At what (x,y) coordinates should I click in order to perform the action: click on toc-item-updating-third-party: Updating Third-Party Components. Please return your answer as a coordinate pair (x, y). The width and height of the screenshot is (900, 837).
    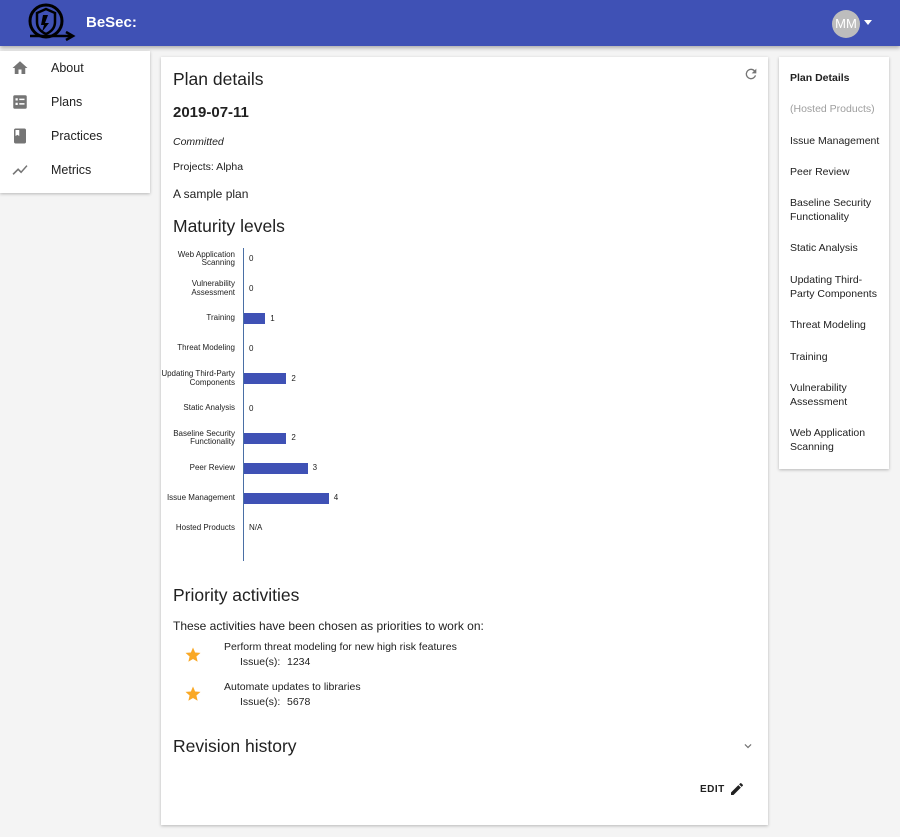
    Looking at the image, I should click on (837, 287).